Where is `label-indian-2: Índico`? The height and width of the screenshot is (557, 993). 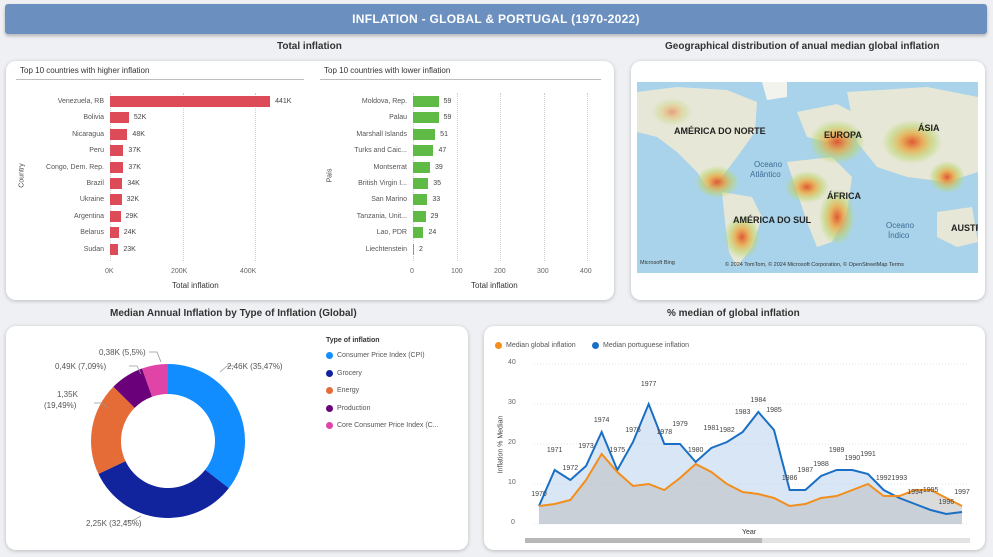
label-indian-2: Índico is located at coordinates (899, 235).